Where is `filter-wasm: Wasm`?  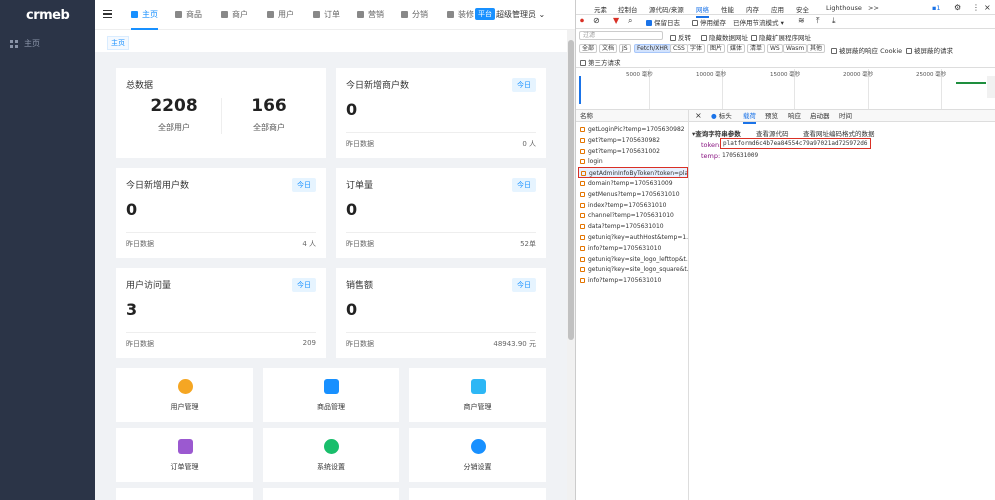 filter-wasm: Wasm is located at coordinates (795, 48).